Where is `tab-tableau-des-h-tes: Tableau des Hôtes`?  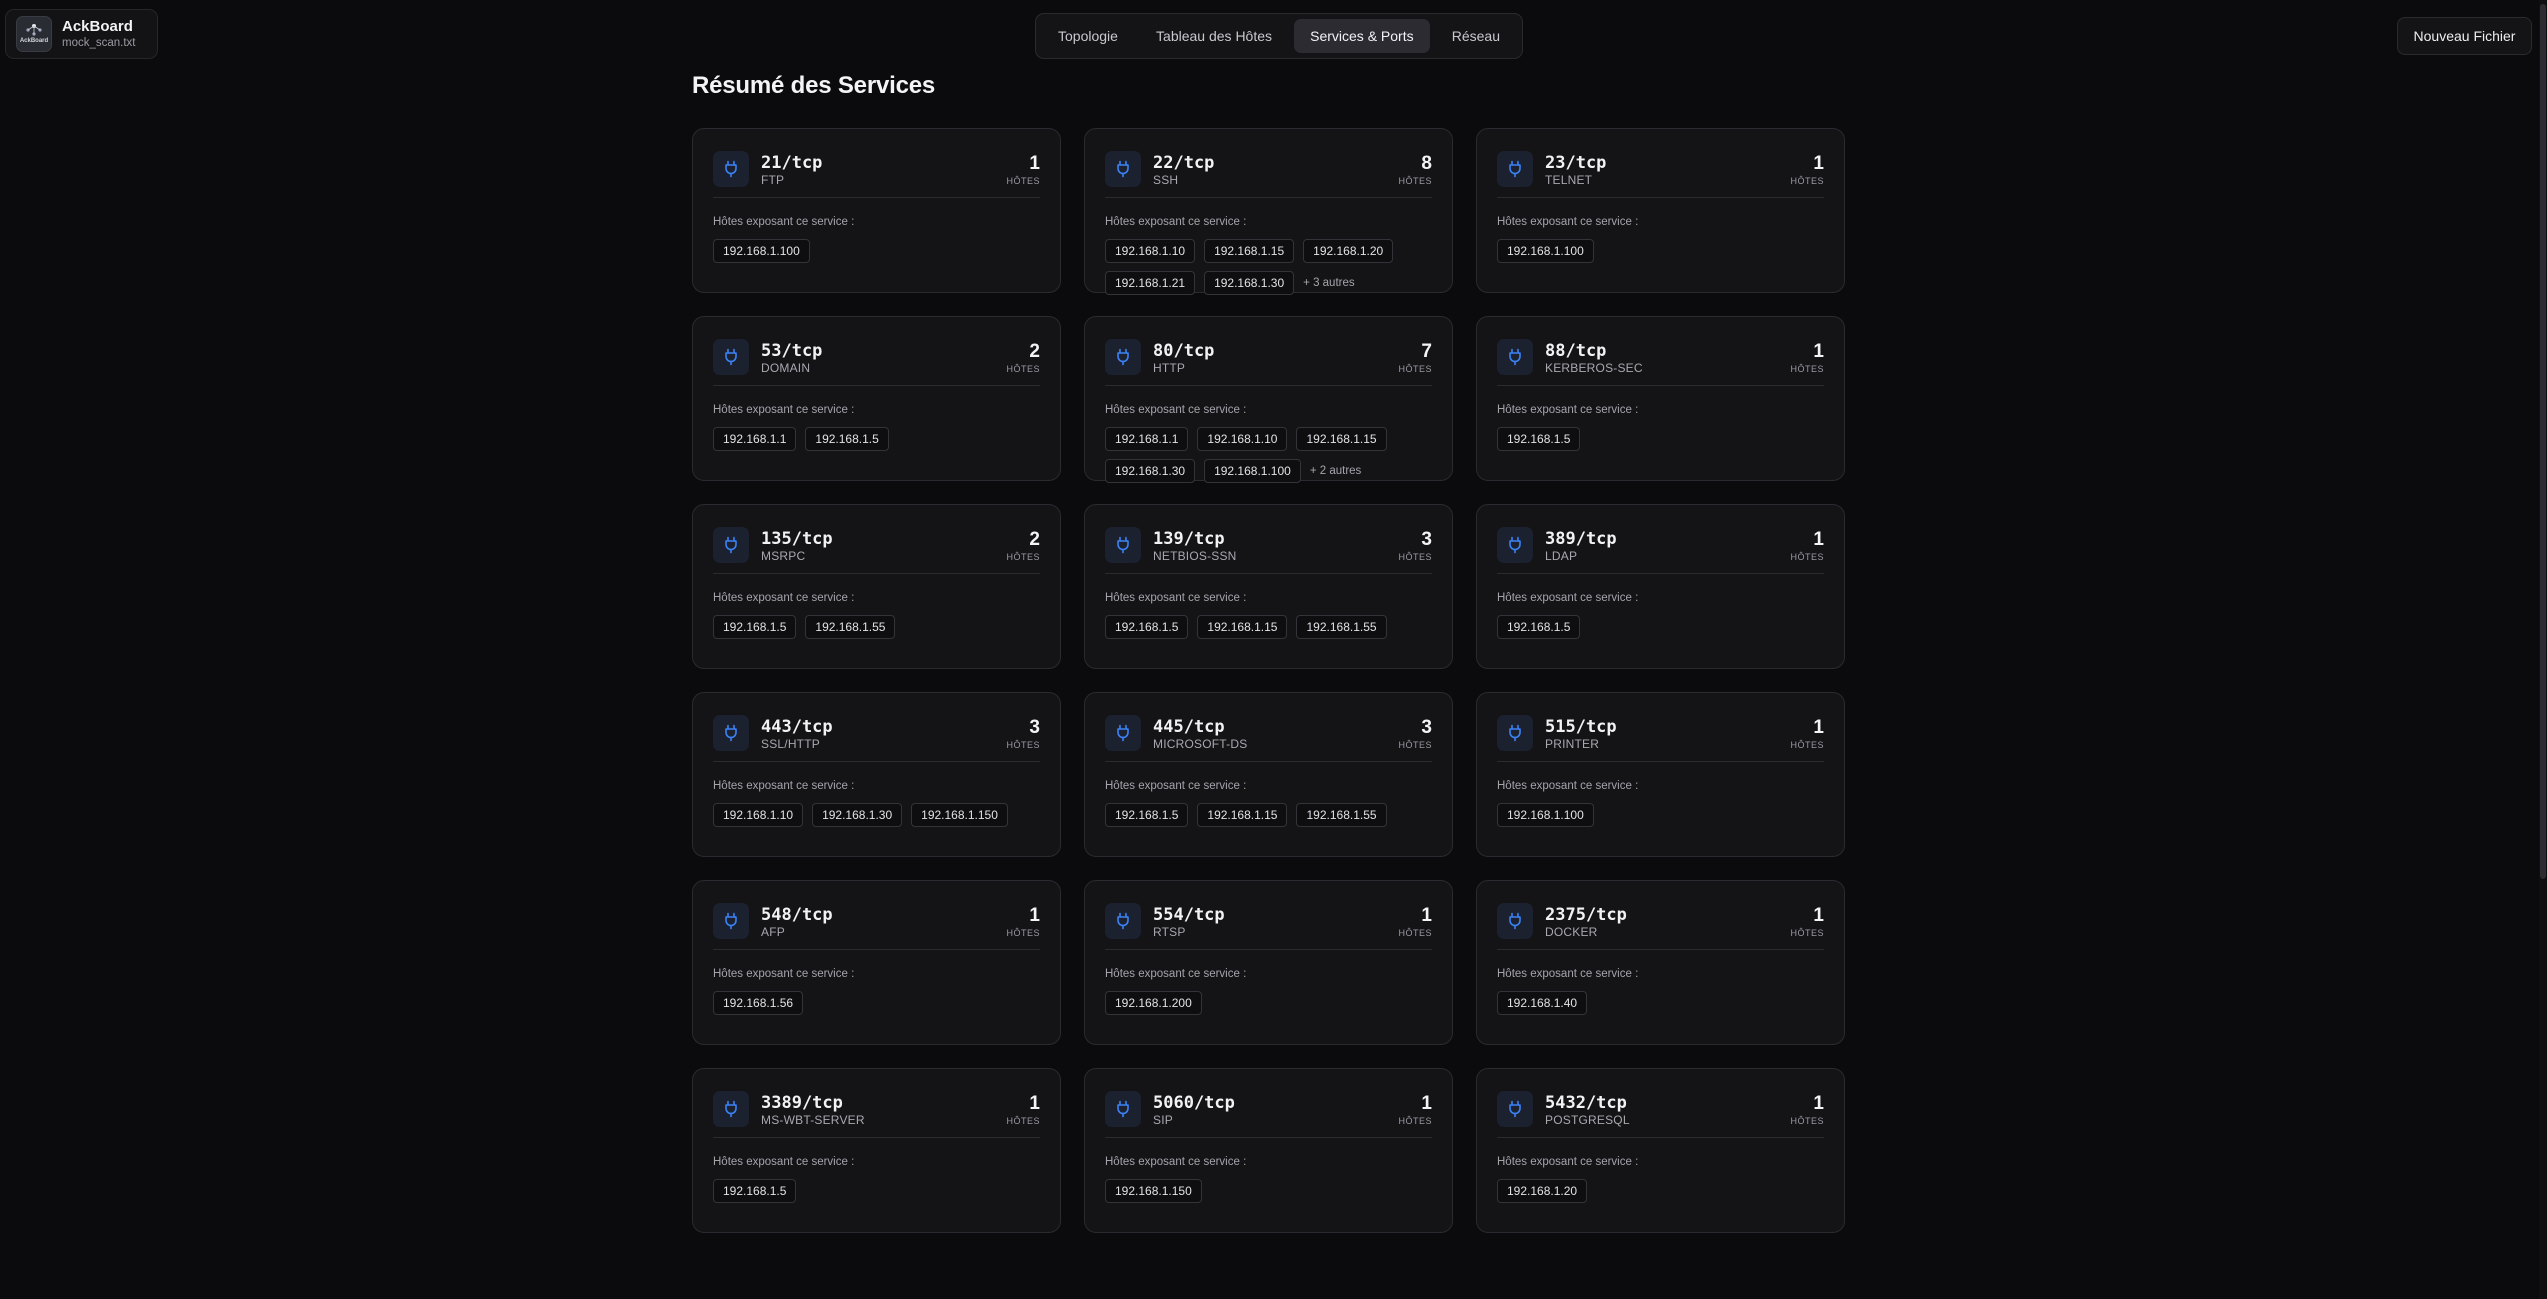
tab-tableau-des-h-tes: Tableau des Hôtes is located at coordinates (1214, 36).